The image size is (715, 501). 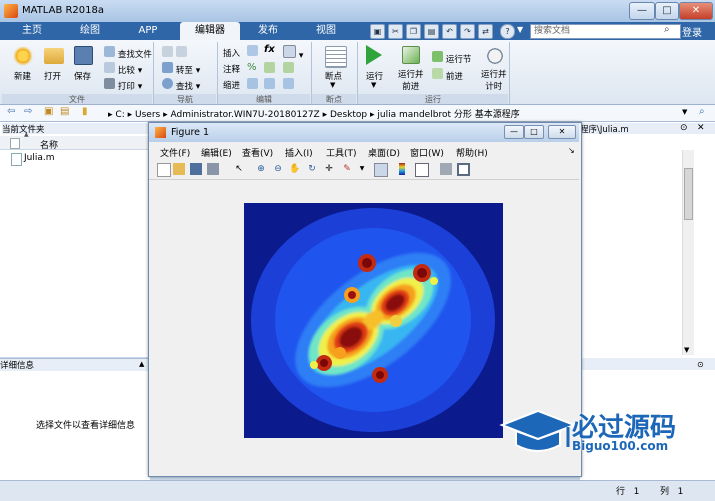 What do you see at coordinates (196, 169) in the screenshot?
I see `save-icon` at bounding box center [196, 169].